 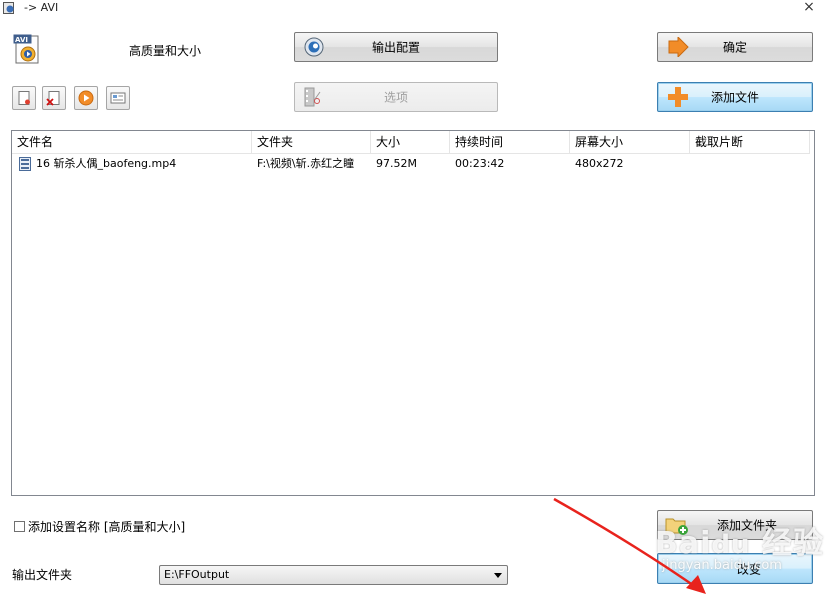 I want to click on add-setting-name-checkbox, so click(x=19, y=526).